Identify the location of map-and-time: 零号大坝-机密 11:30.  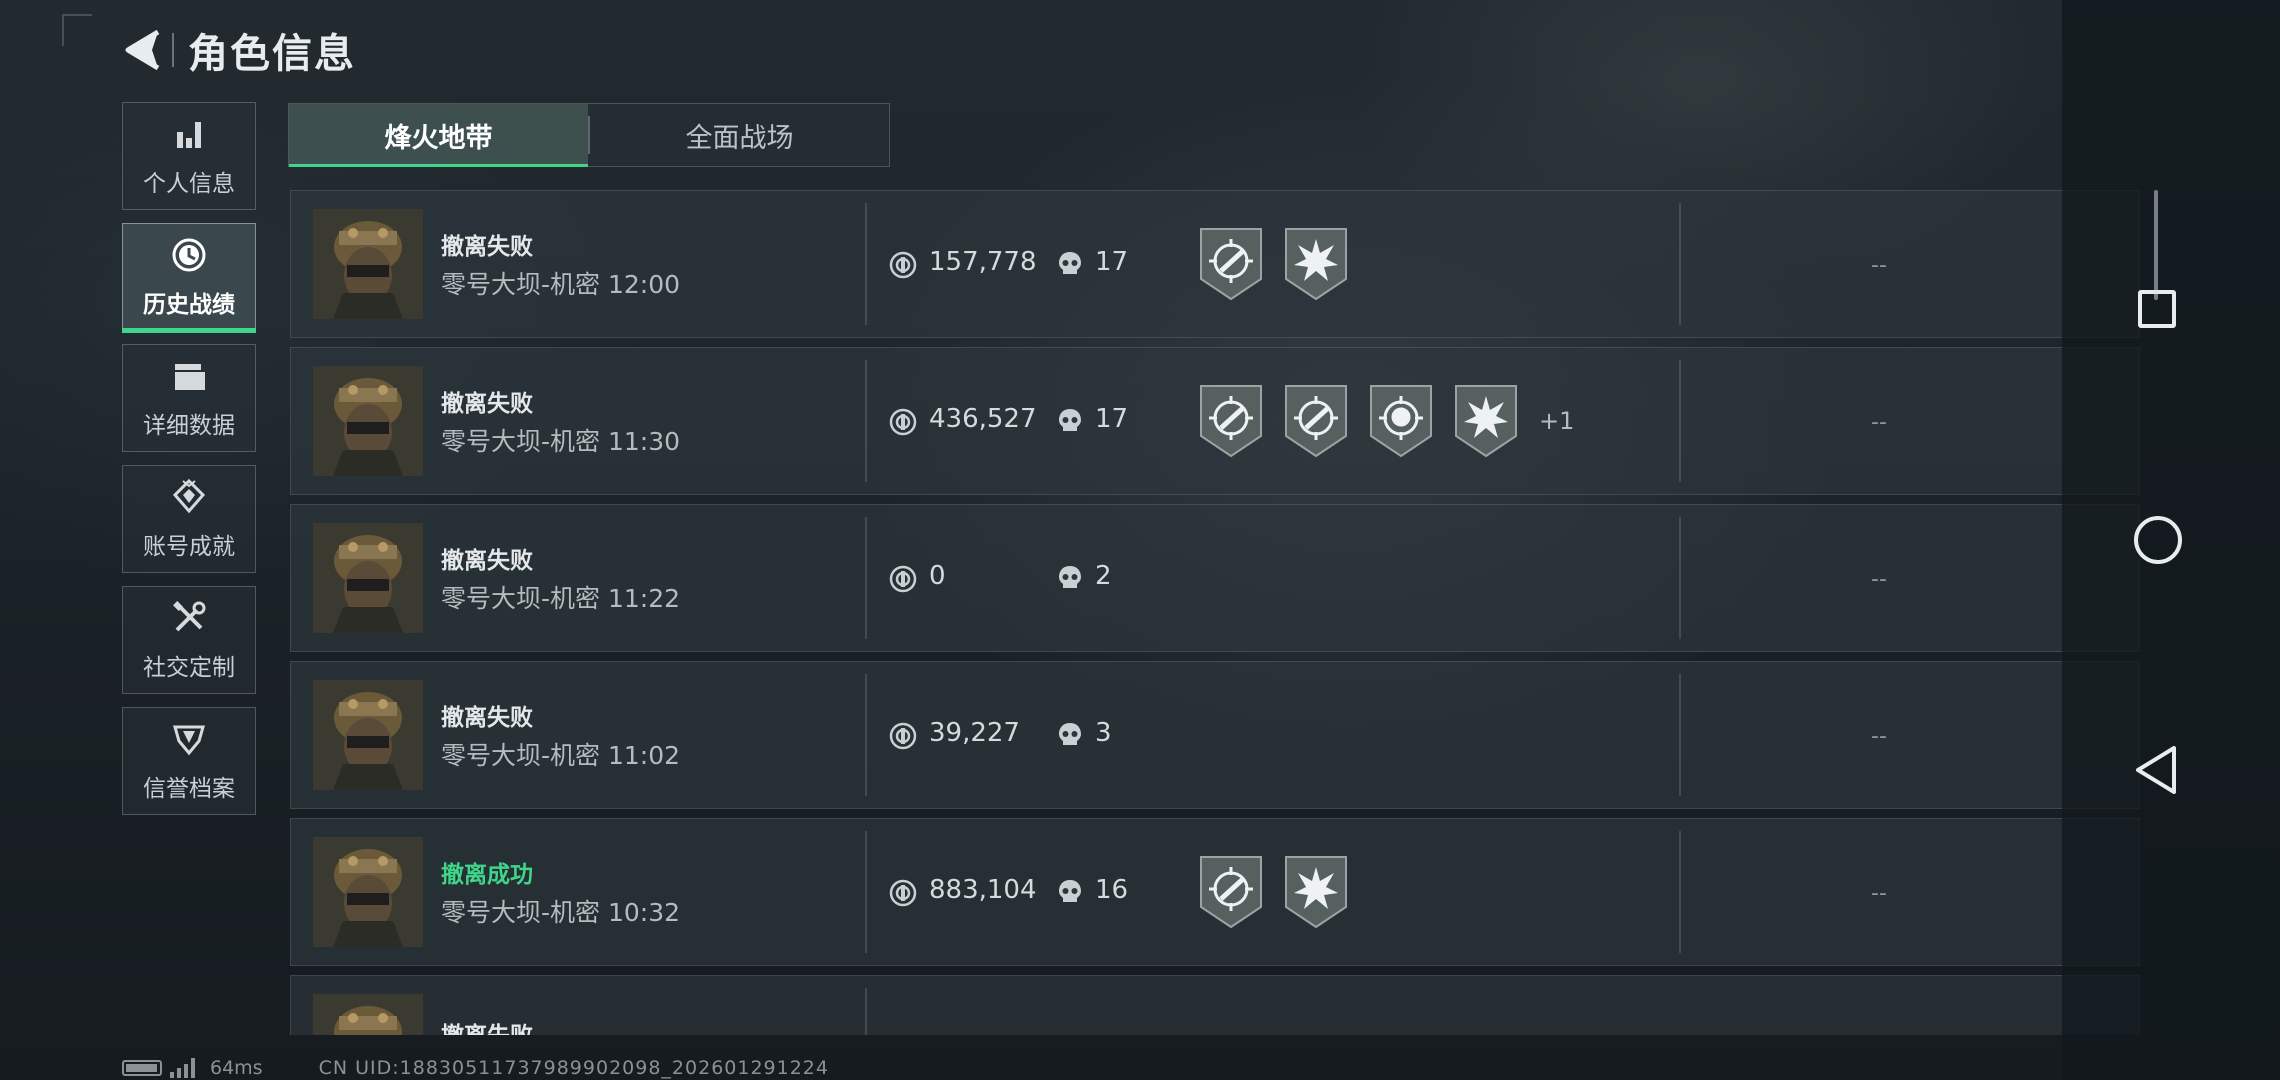
(560, 440).